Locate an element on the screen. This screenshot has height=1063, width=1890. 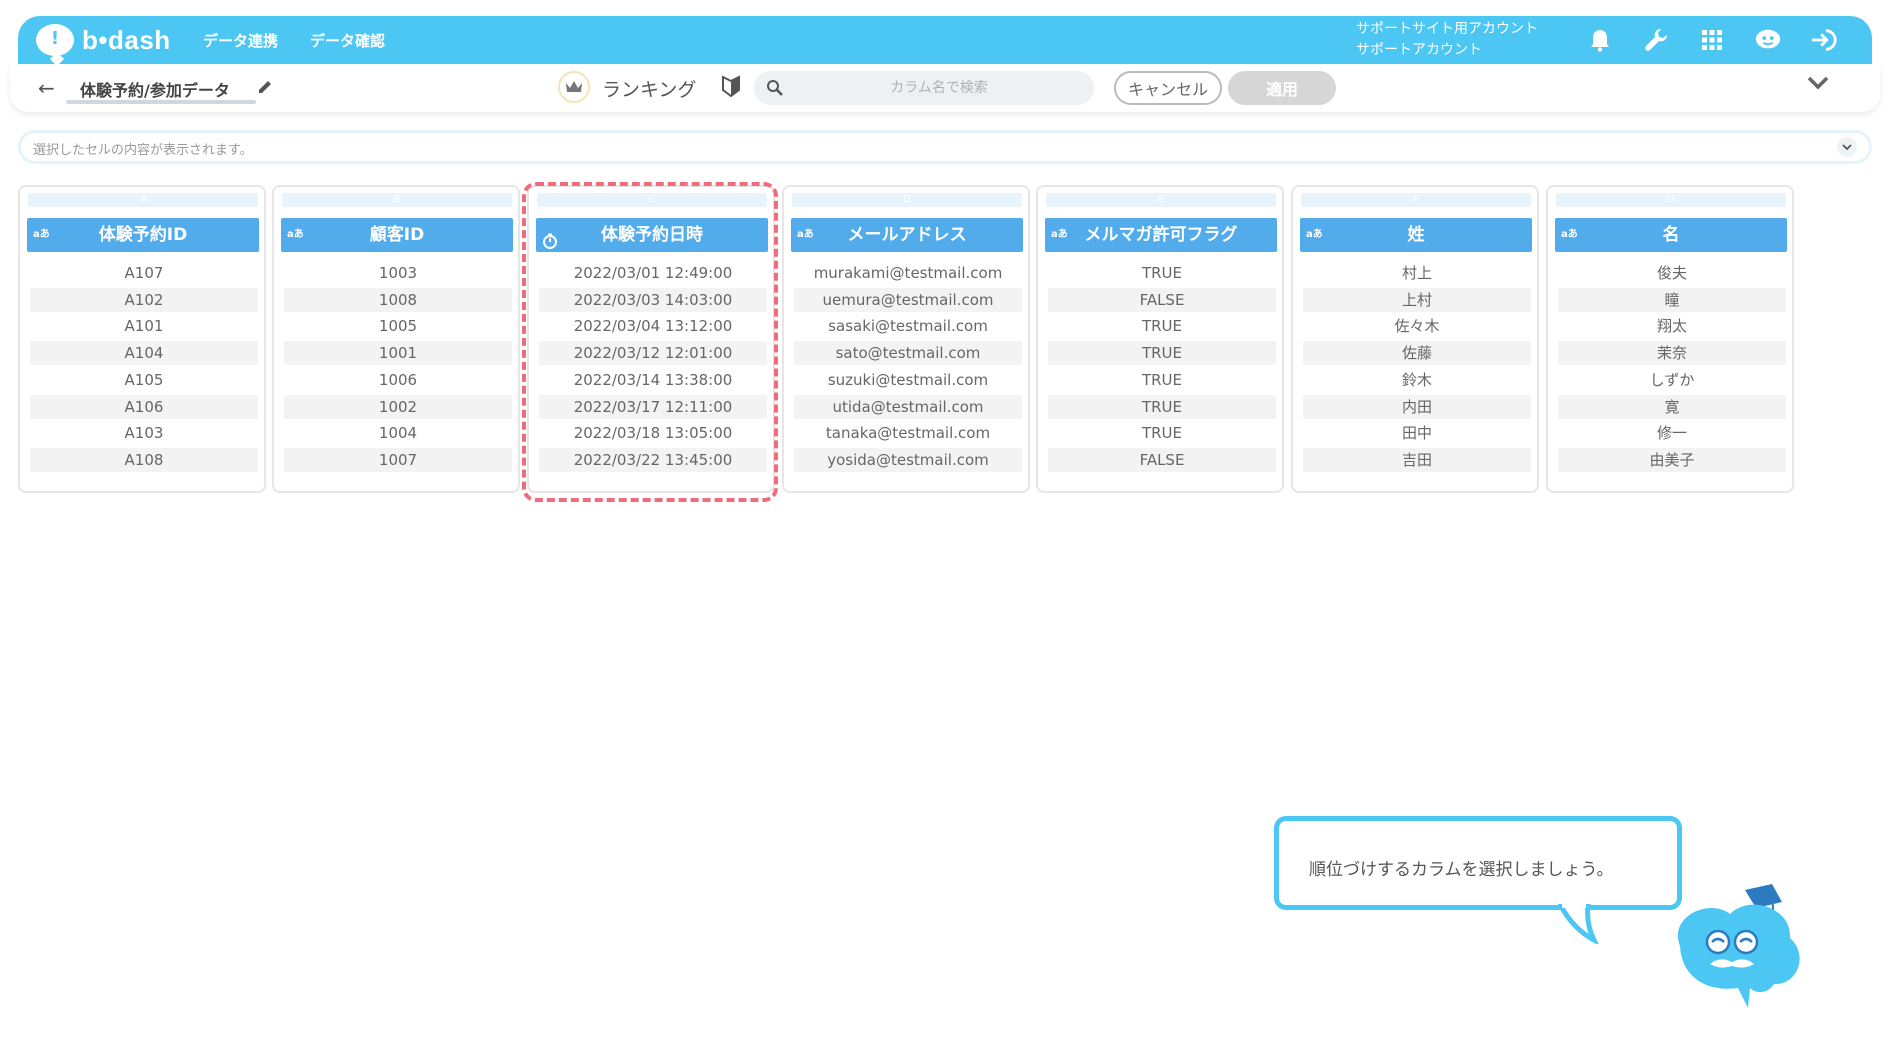
selected-column-highlight is located at coordinates (650, 342).